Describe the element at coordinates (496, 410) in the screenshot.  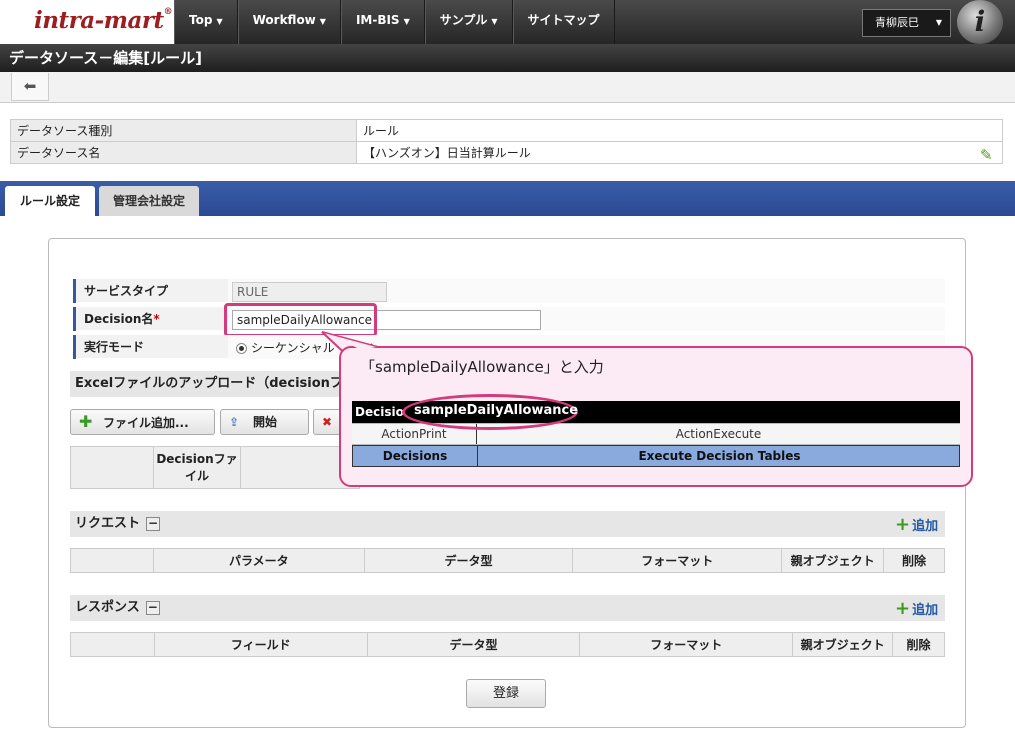
I see `decision-table-header-value: sampleDailyAllowance` at that location.